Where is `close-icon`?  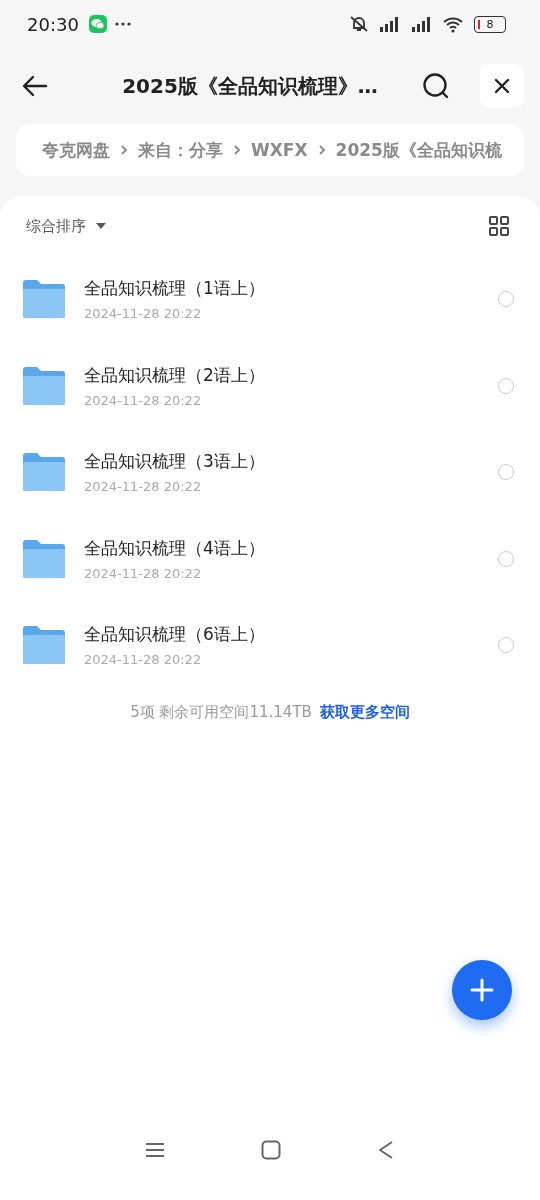
close-icon is located at coordinates (502, 86).